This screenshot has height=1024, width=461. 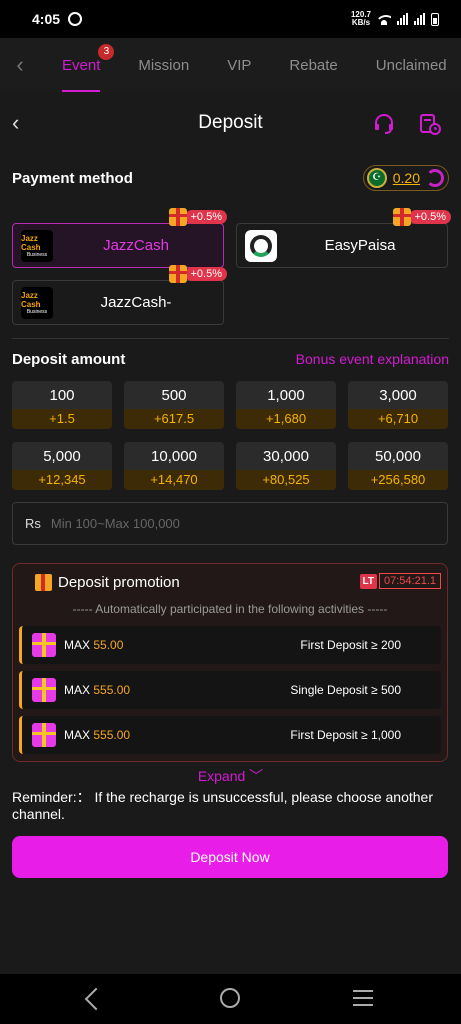 I want to click on tab-rebate: Rebate, so click(x=313, y=65).